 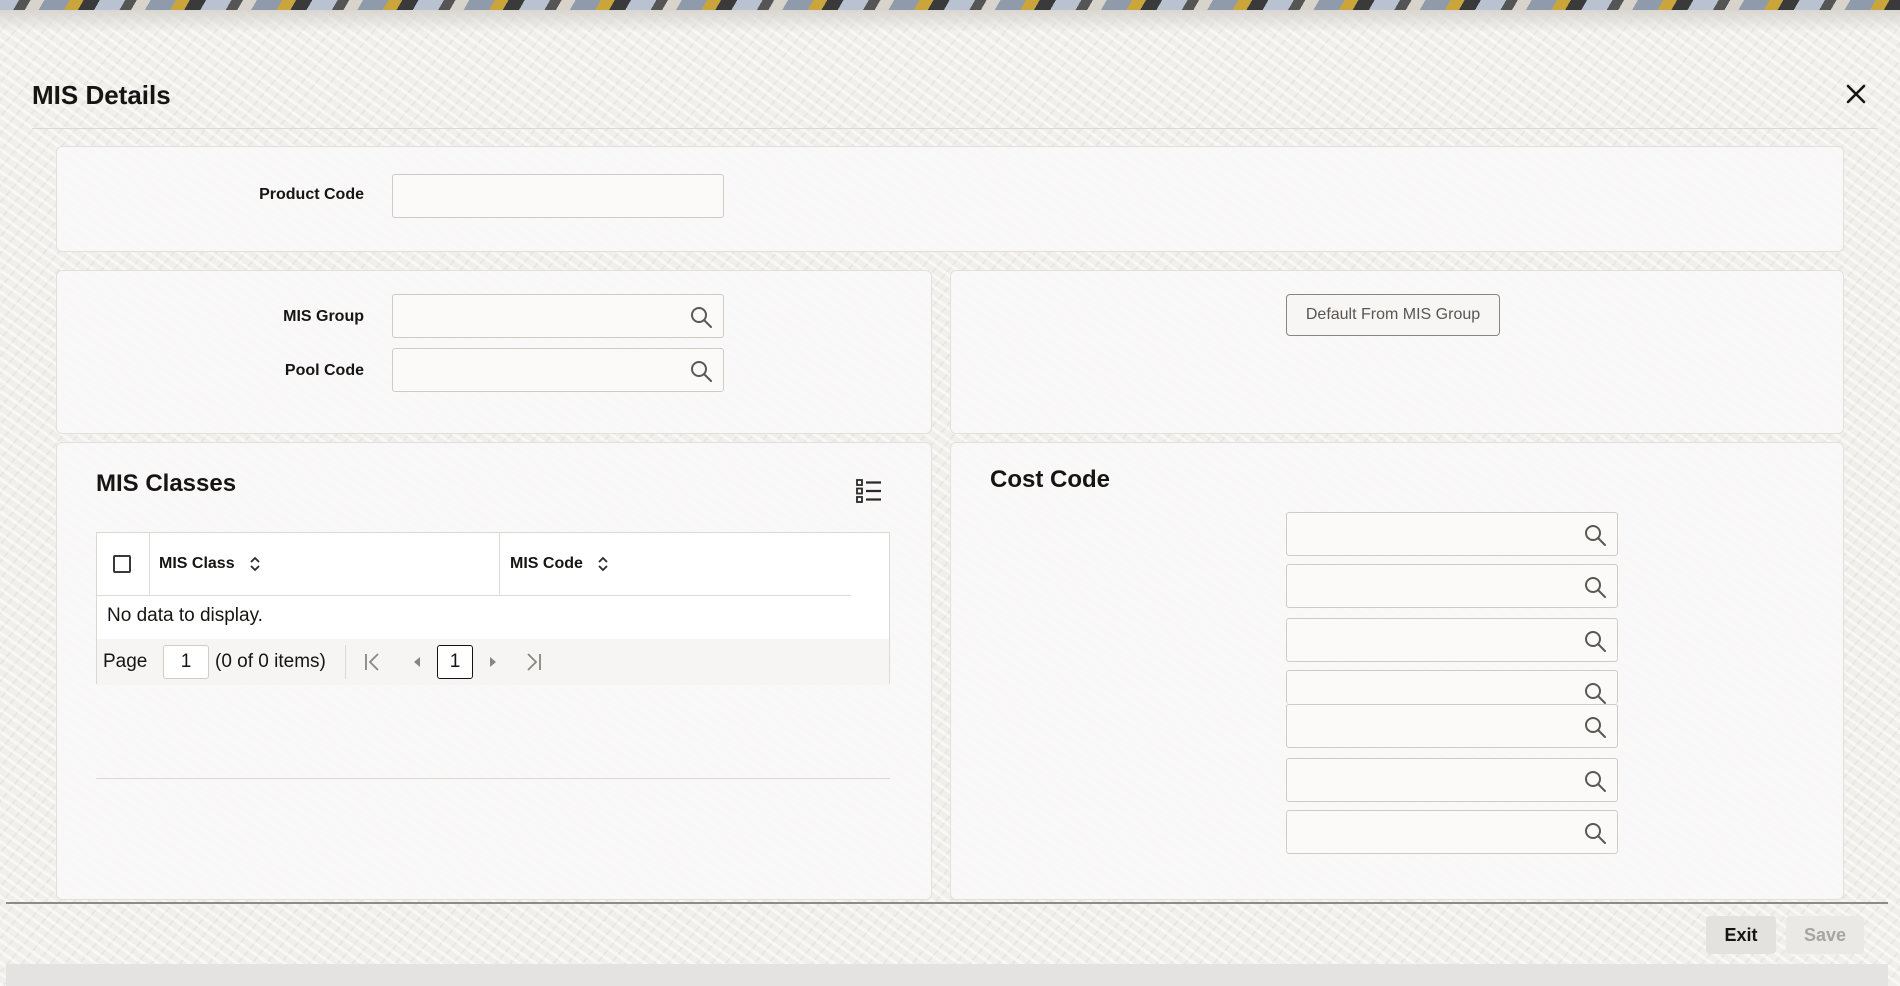 What do you see at coordinates (1393, 315) in the screenshot?
I see `default-from-mis-group-button: Default From MIS Group` at bounding box center [1393, 315].